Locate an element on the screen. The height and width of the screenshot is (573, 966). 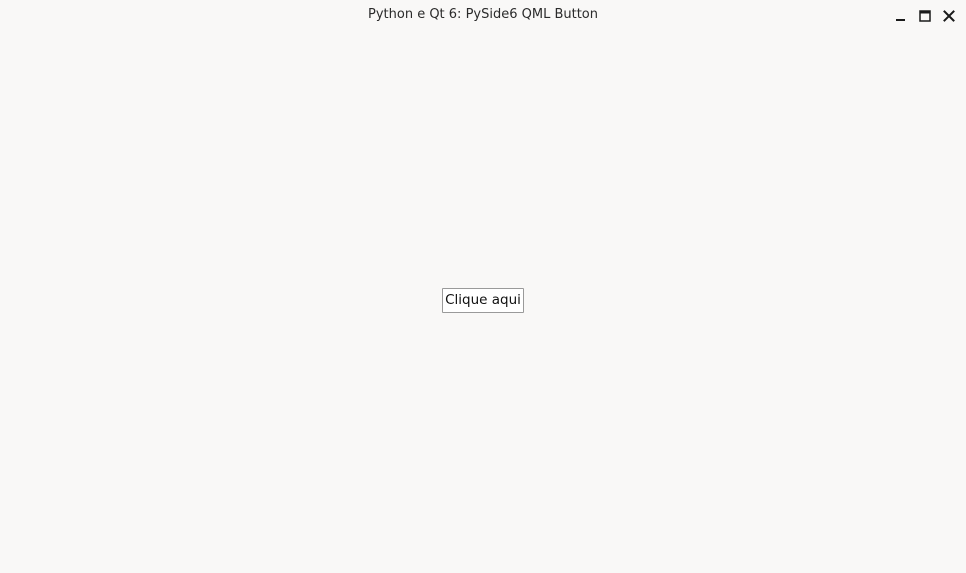
minimize-icon is located at coordinates (900, 20).